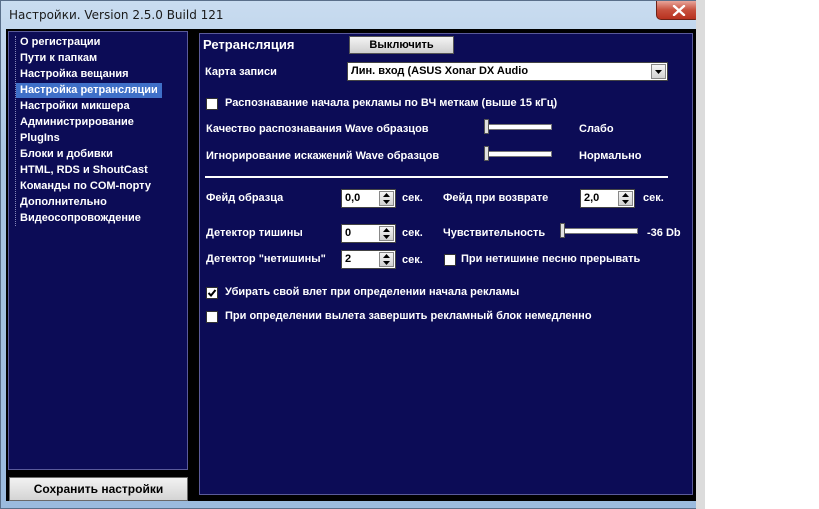 The image size is (819, 509). What do you see at coordinates (450, 260) in the screenshot?
I see `interrupt-song-checkbox` at bounding box center [450, 260].